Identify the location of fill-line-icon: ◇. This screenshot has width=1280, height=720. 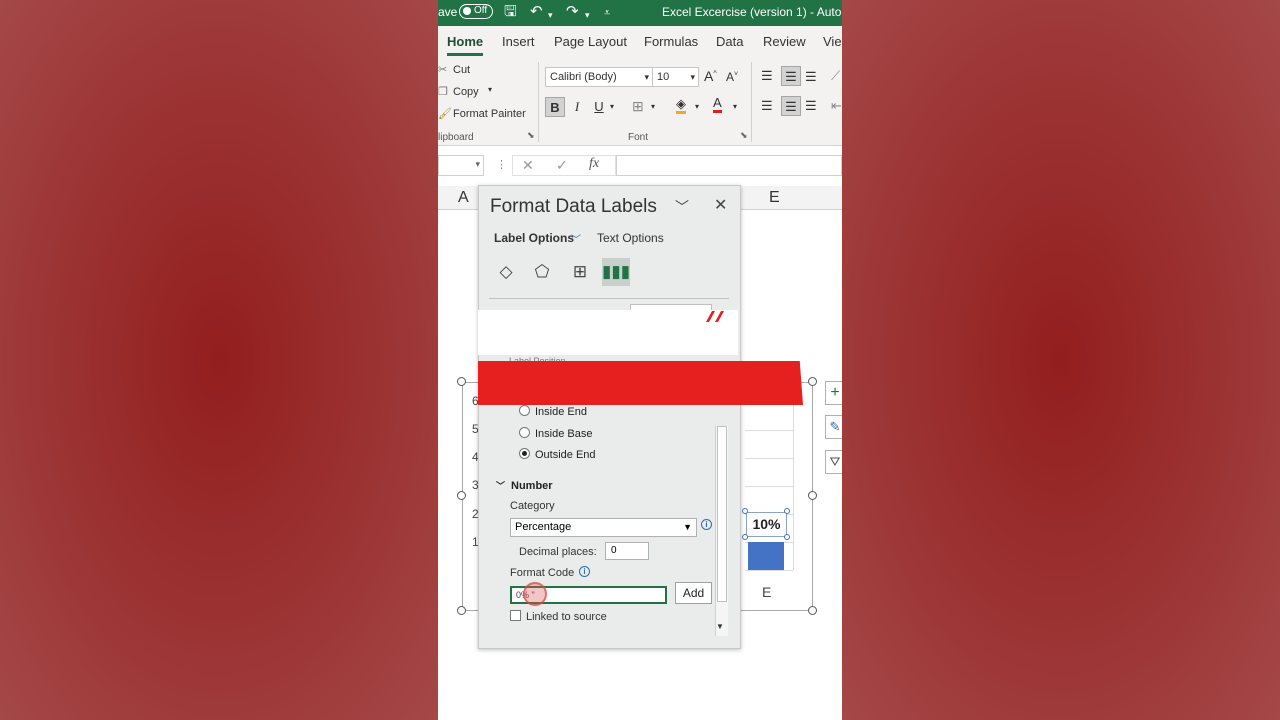
(506, 272).